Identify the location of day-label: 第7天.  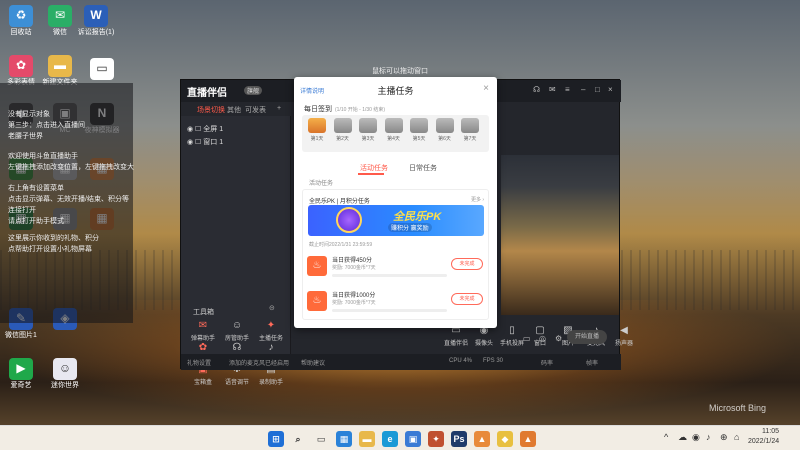
(470, 139).